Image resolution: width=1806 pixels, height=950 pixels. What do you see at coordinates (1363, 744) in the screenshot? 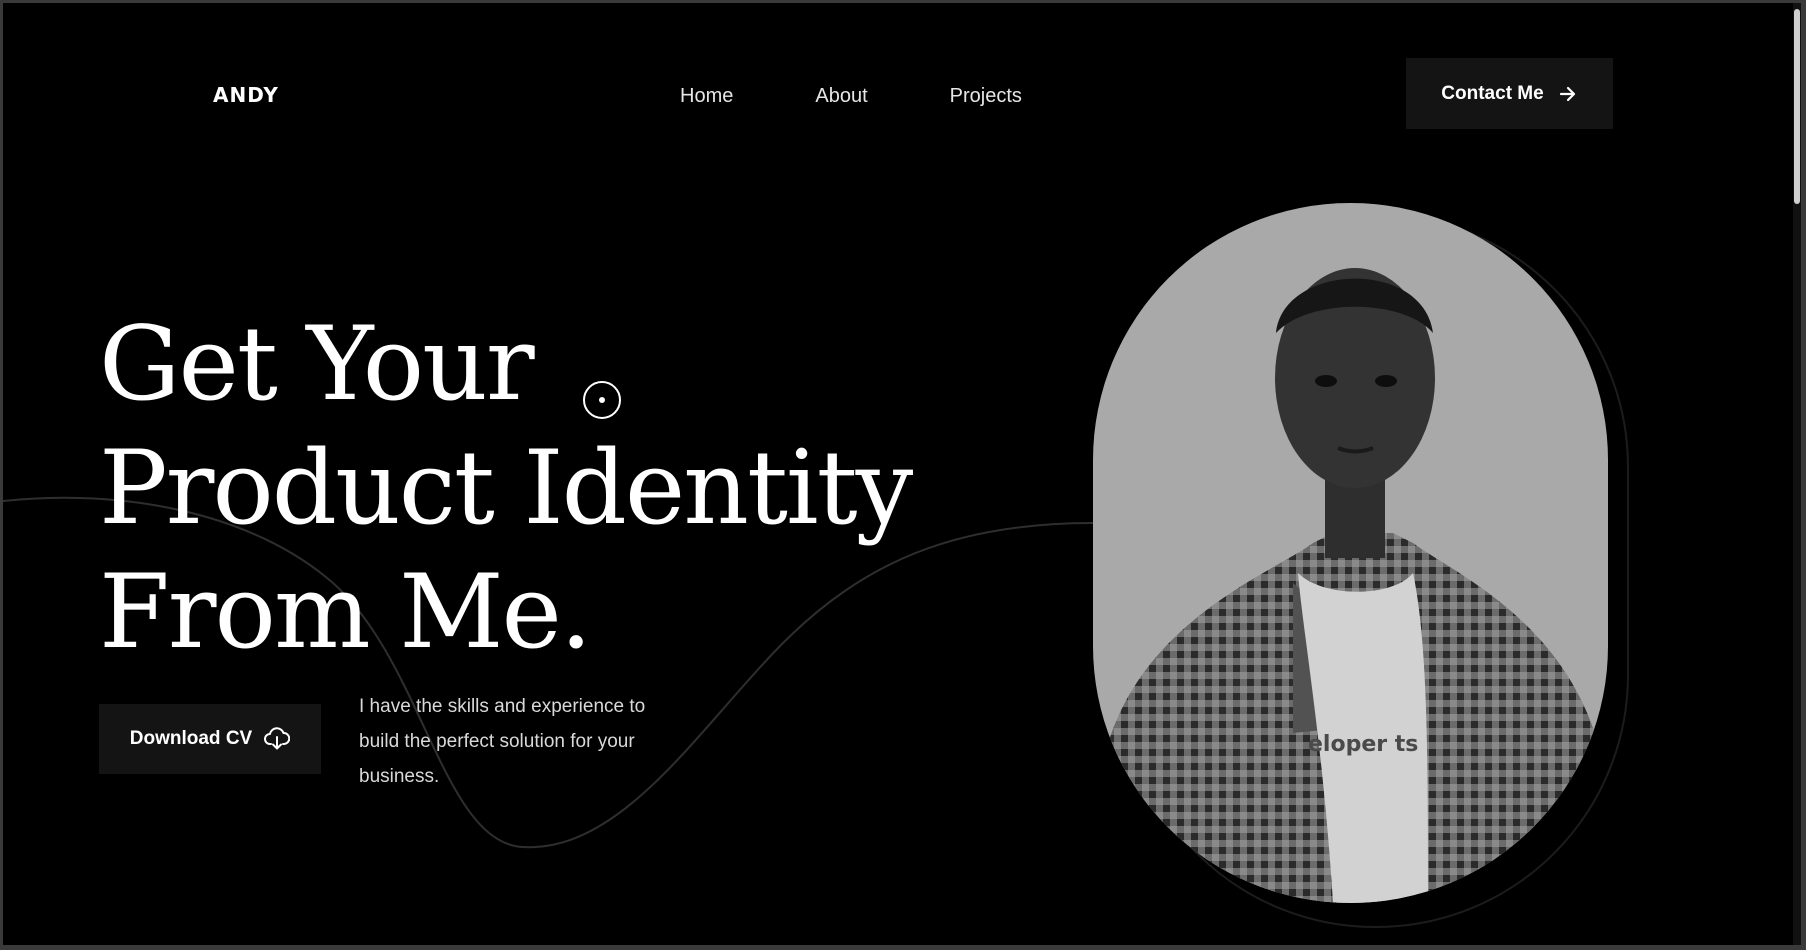
I see `shirt-text: eloper ts` at bounding box center [1363, 744].